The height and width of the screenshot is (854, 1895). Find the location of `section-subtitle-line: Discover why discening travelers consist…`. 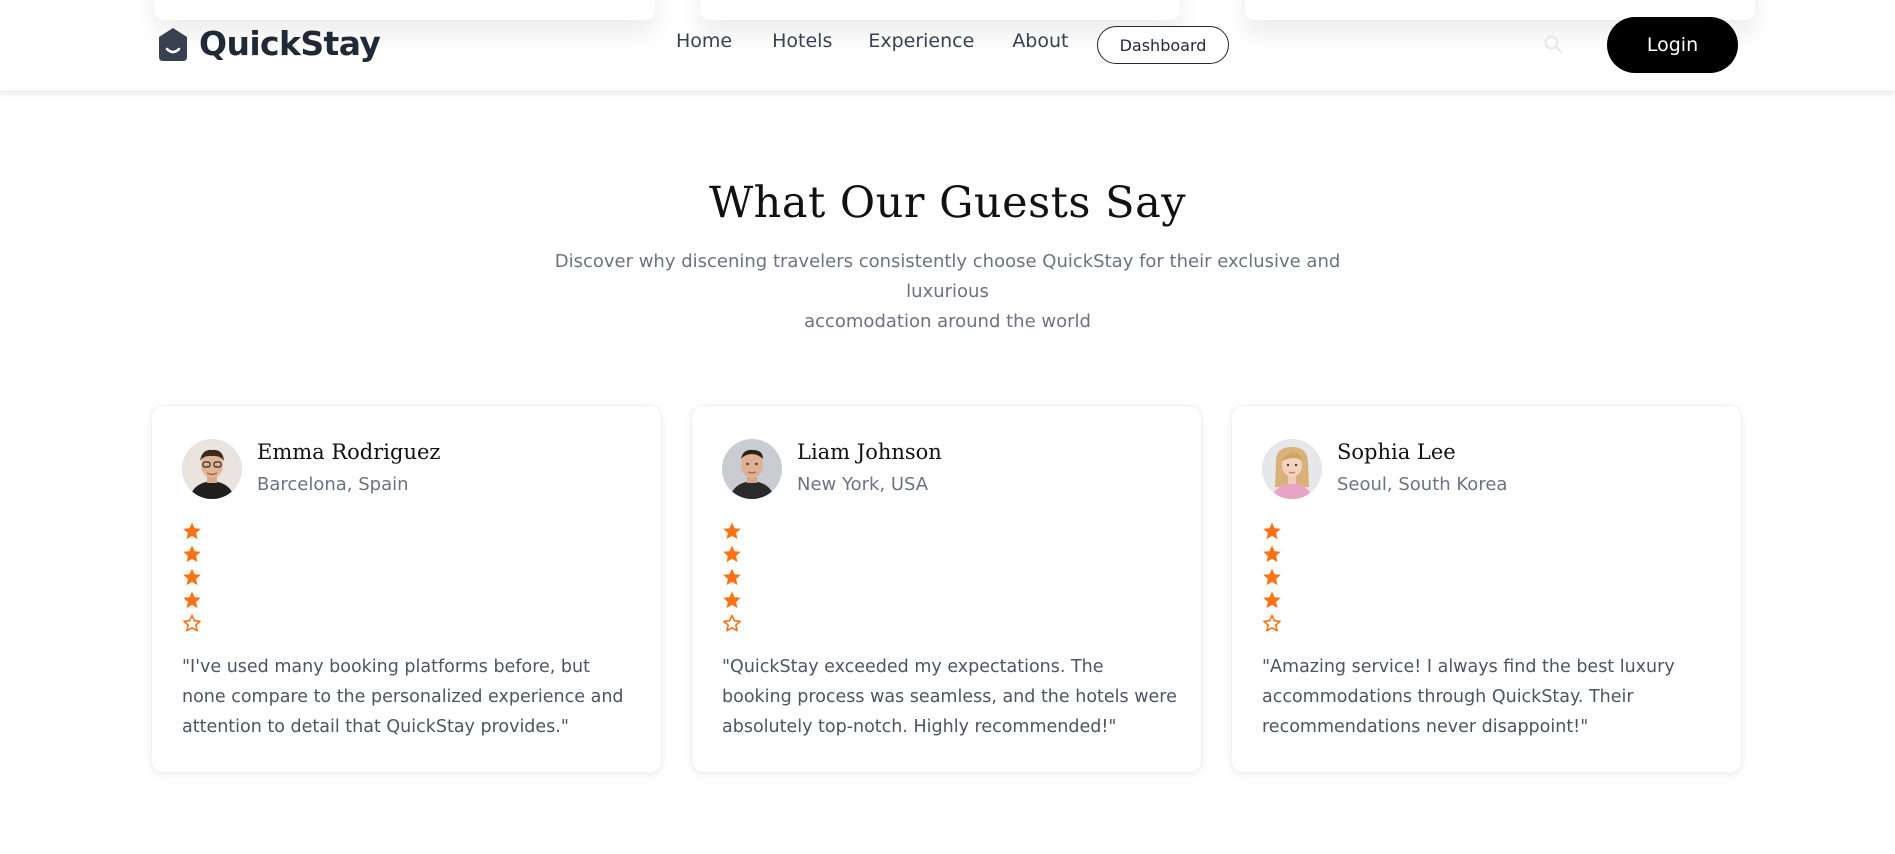

section-subtitle-line: Discover why discening travelers consist… is located at coordinates (947, 276).